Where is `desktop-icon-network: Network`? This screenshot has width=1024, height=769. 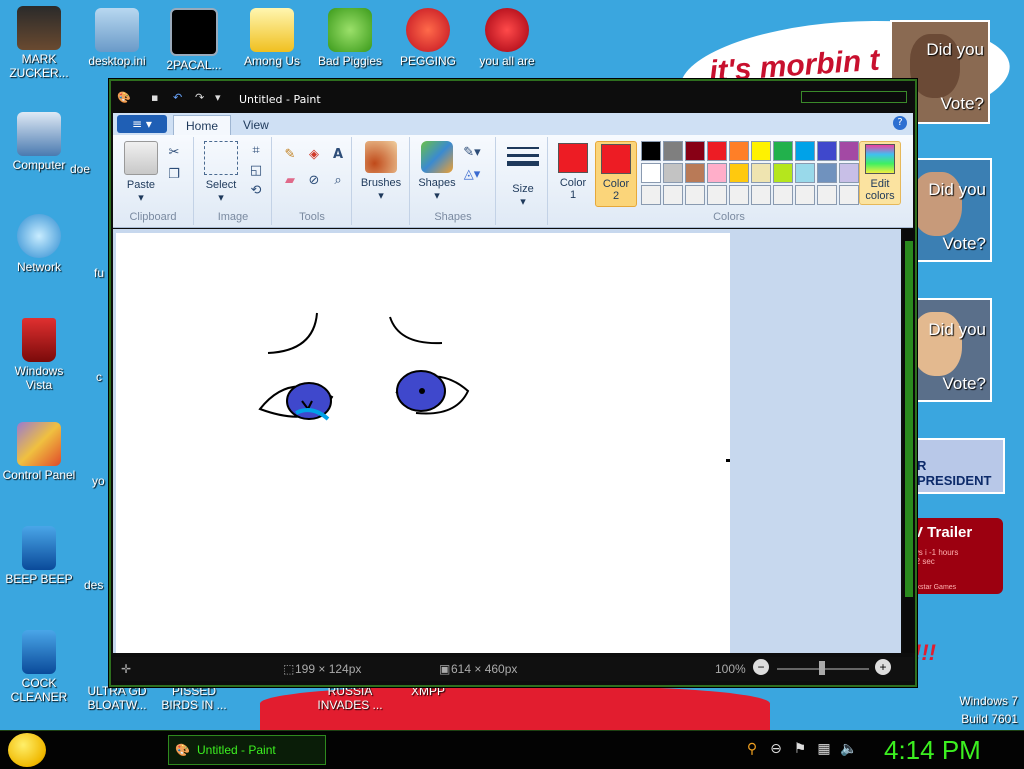 desktop-icon-network: Network is located at coordinates (39, 244).